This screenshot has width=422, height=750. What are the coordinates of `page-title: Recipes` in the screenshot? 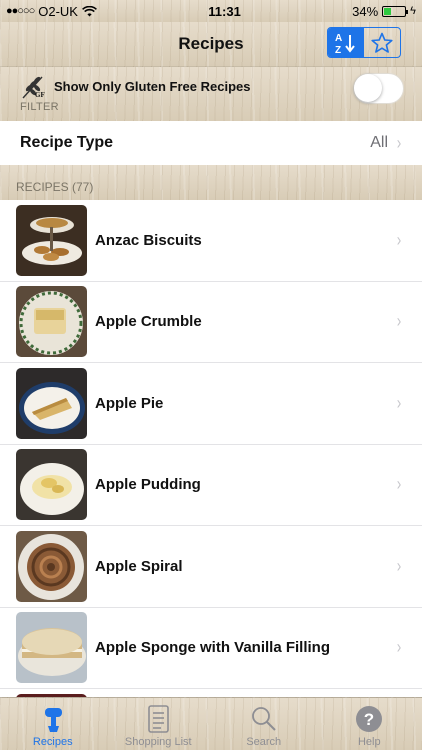 It's located at (211, 43).